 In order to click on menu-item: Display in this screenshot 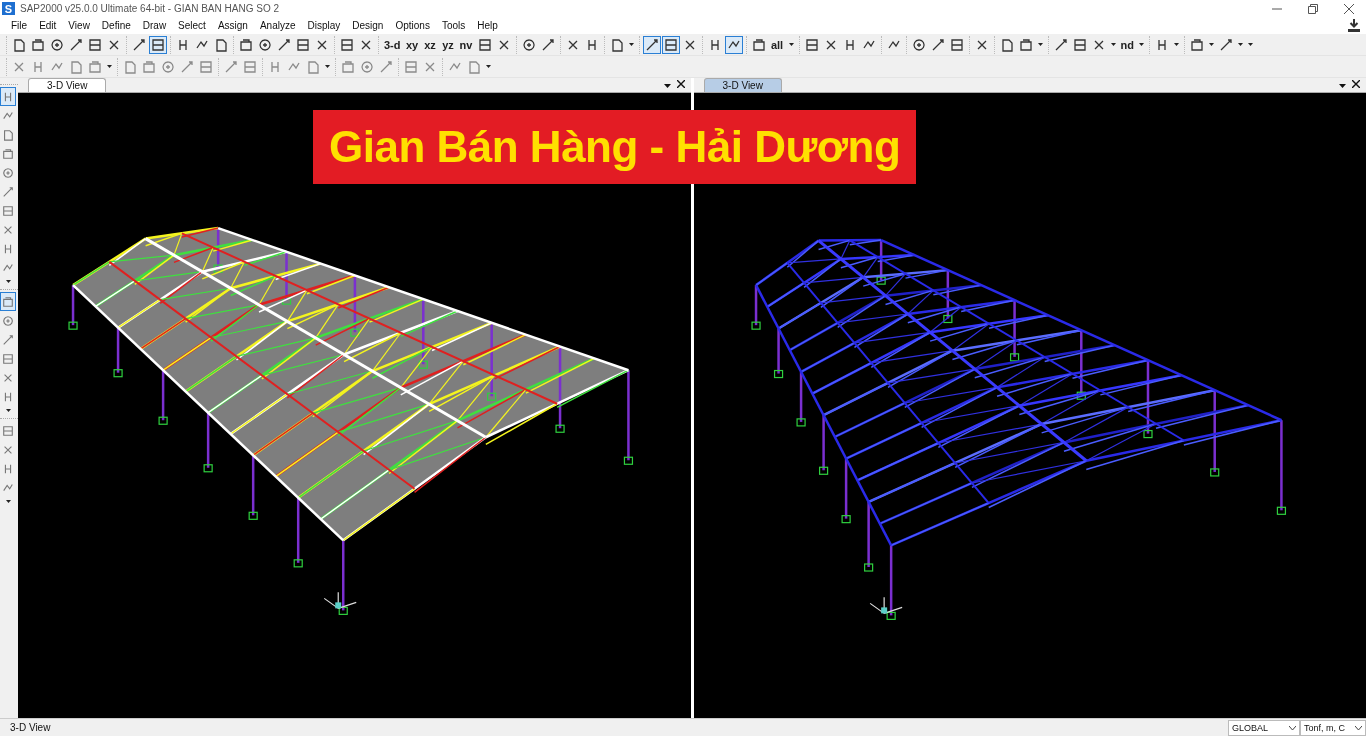, I will do `click(325, 25)`.